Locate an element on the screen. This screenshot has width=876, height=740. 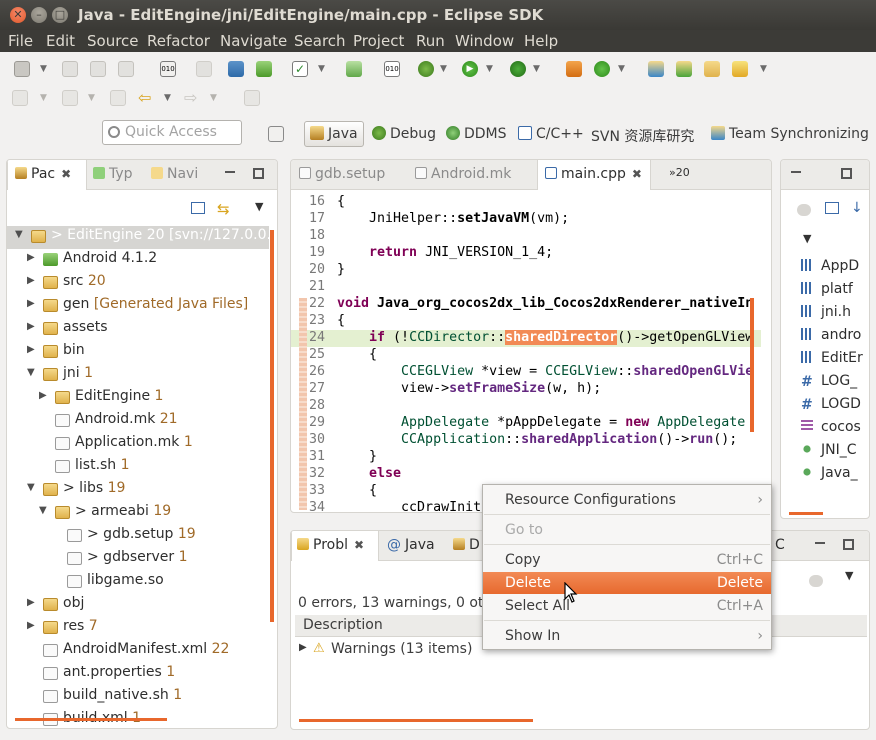
menu-window: Window is located at coordinates (484, 41).